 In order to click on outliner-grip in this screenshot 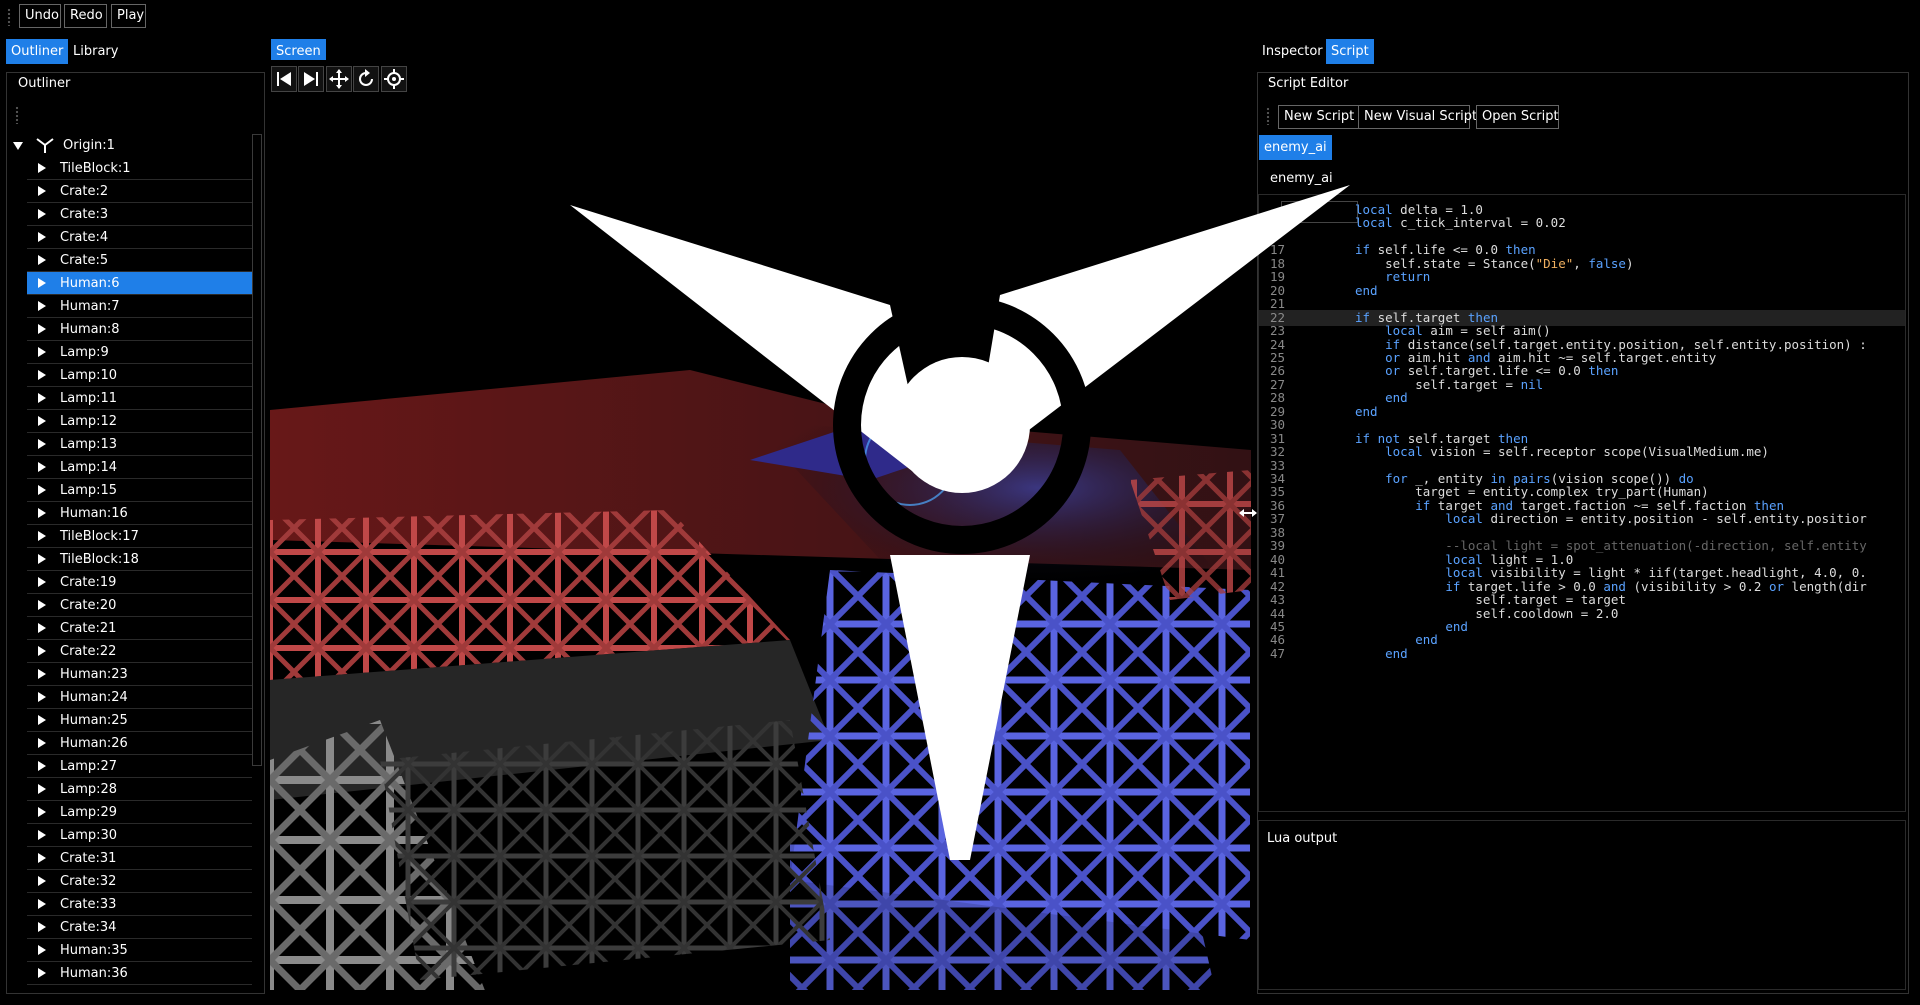, I will do `click(17, 115)`.